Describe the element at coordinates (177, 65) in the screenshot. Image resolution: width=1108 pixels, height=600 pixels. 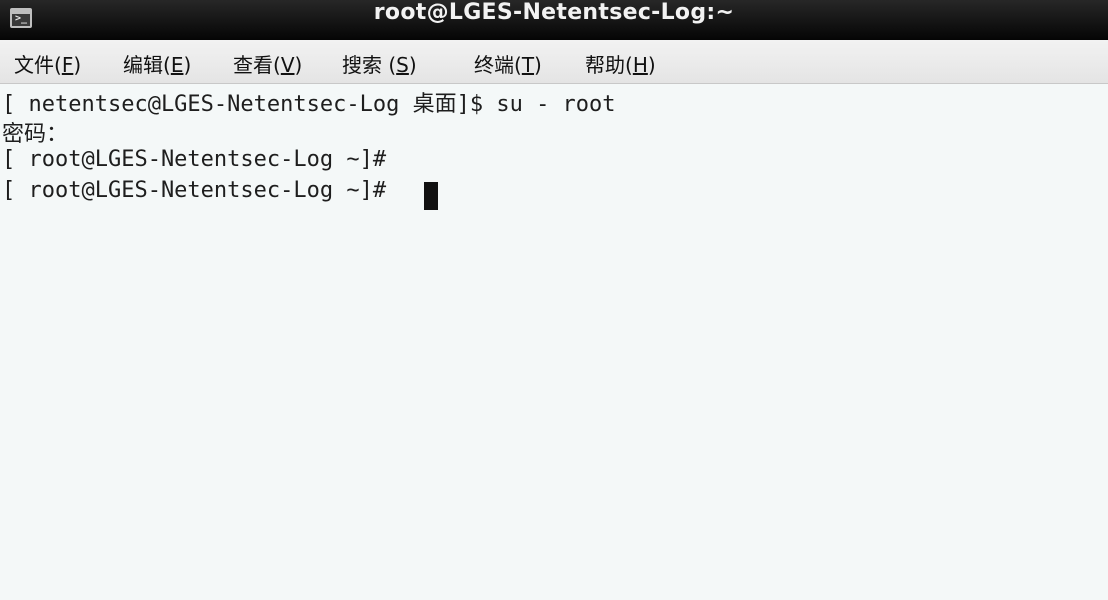
I see `menu-edit-mnemonic: E` at that location.